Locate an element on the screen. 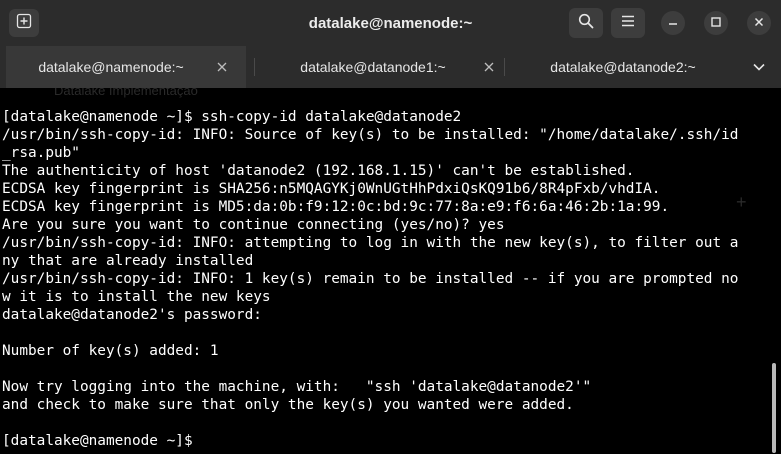 This screenshot has width=781, height=454. maximize-button is located at coordinates (716, 23).